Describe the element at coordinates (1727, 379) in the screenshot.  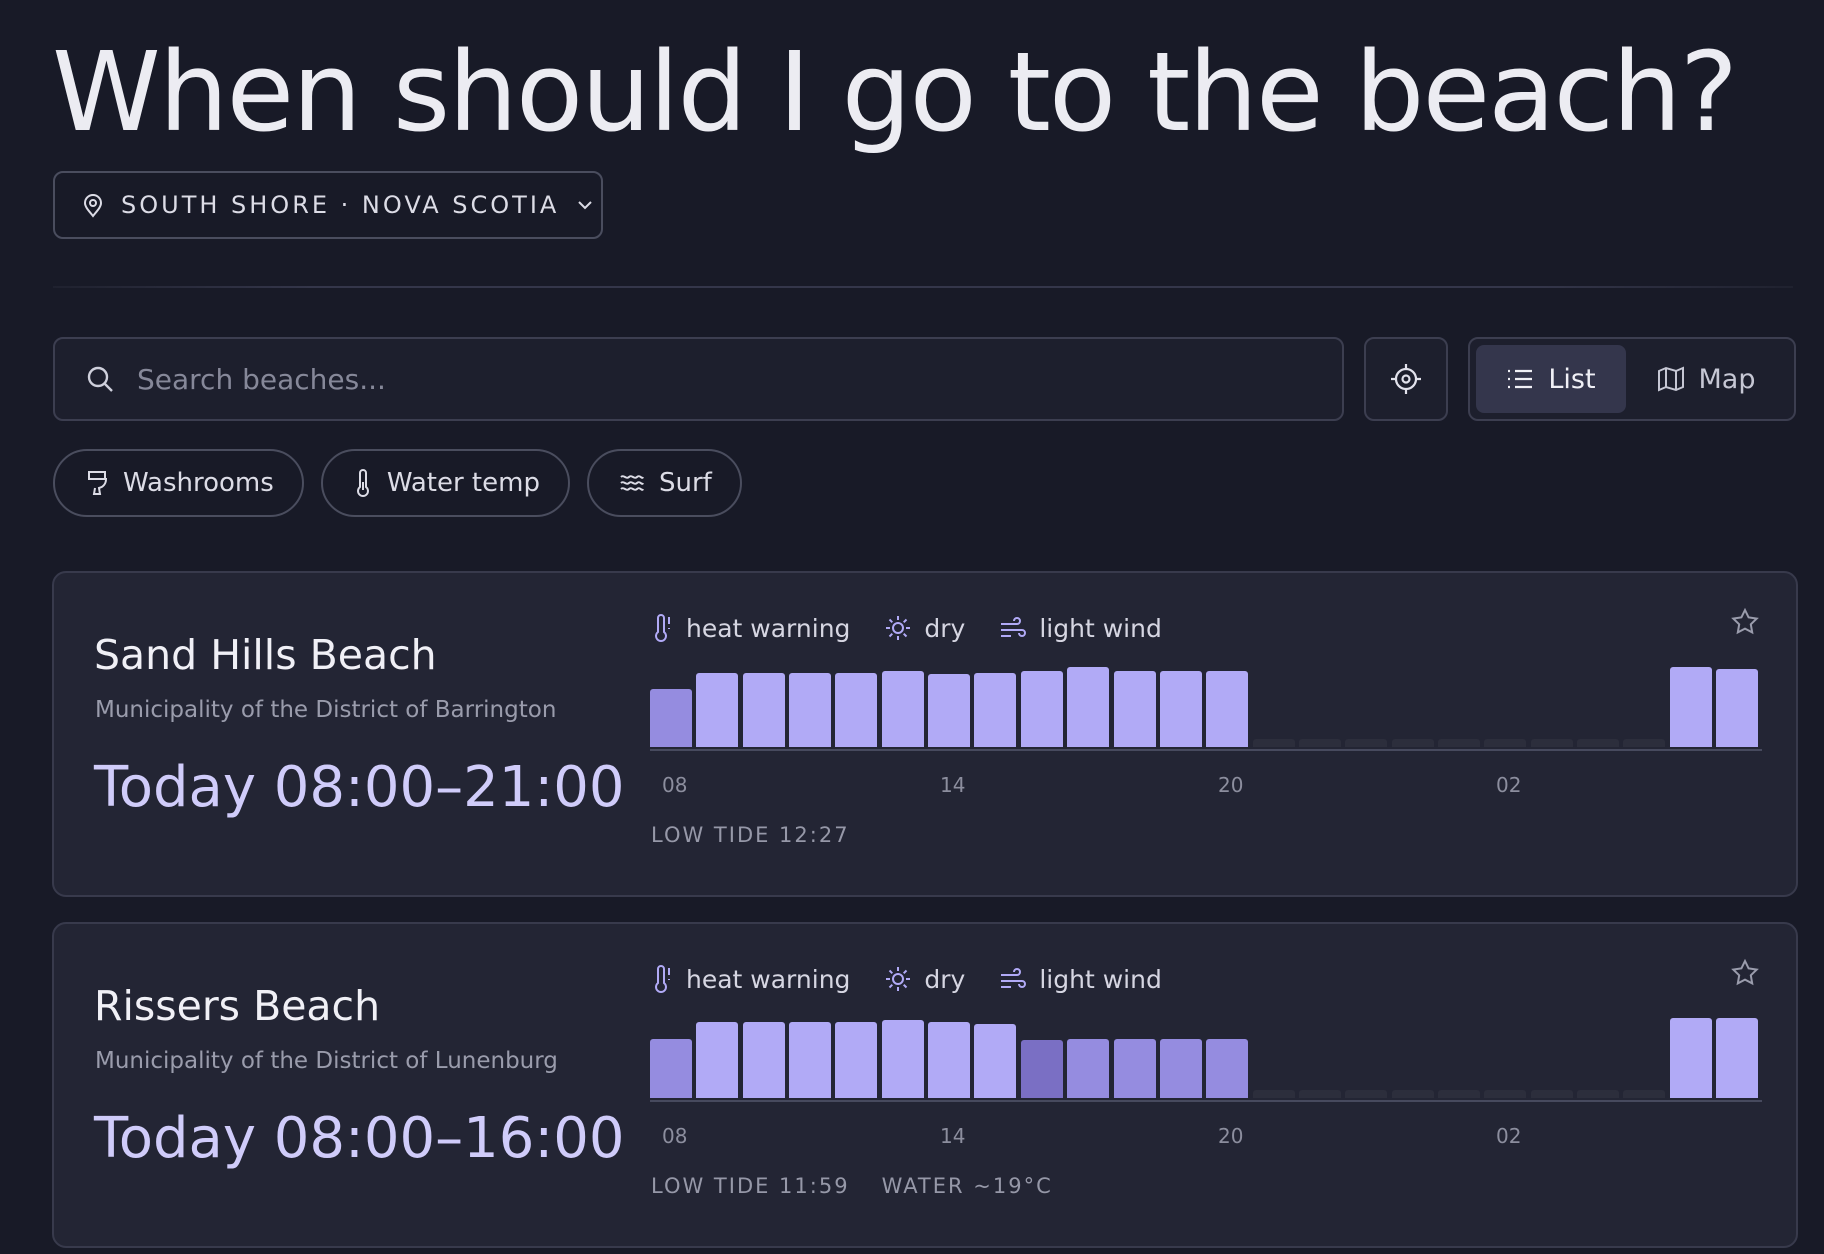
I see `map-view-label: Map` at that location.